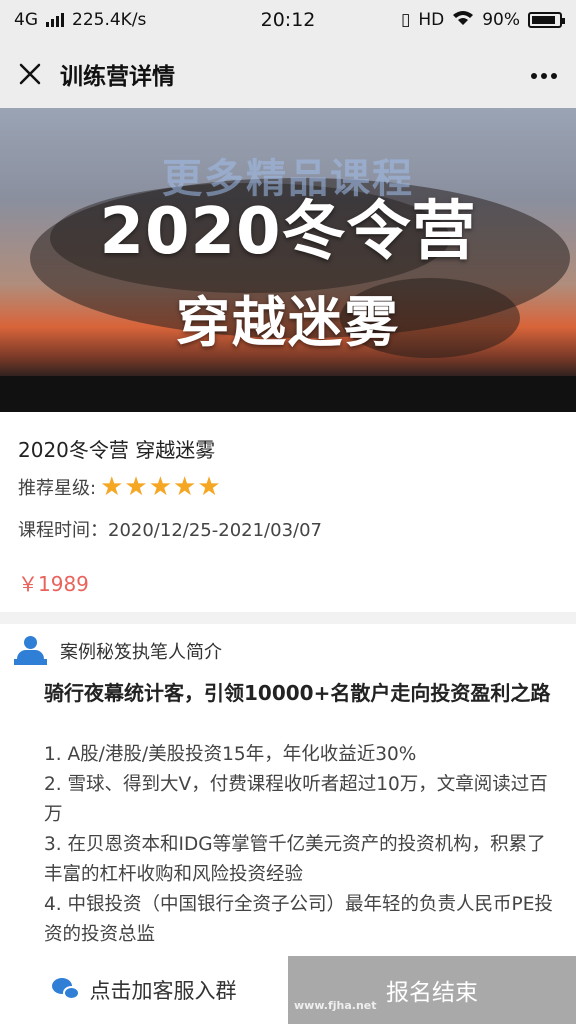 Image resolution: width=576 pixels, height=1024 pixels. I want to click on status-left: 4G 225.4K/s, so click(80, 20).